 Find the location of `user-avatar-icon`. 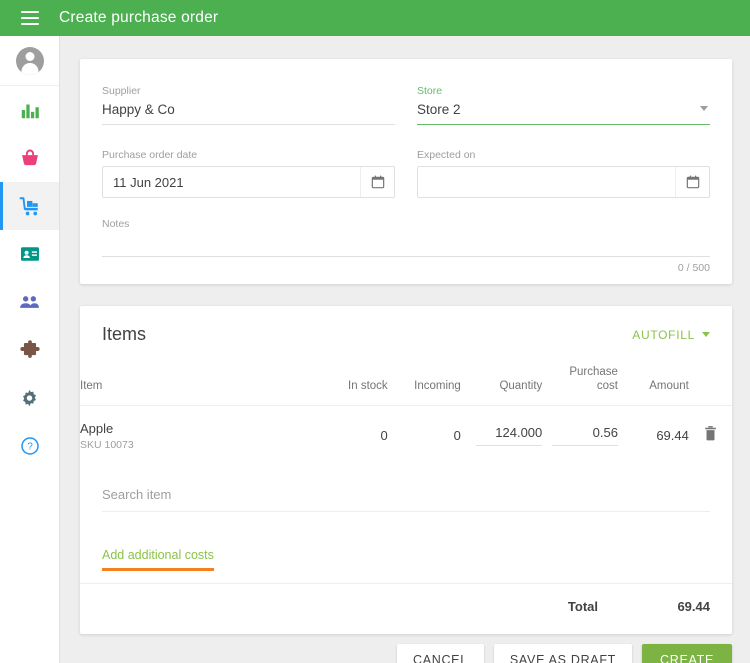

user-avatar-icon is located at coordinates (29, 60).